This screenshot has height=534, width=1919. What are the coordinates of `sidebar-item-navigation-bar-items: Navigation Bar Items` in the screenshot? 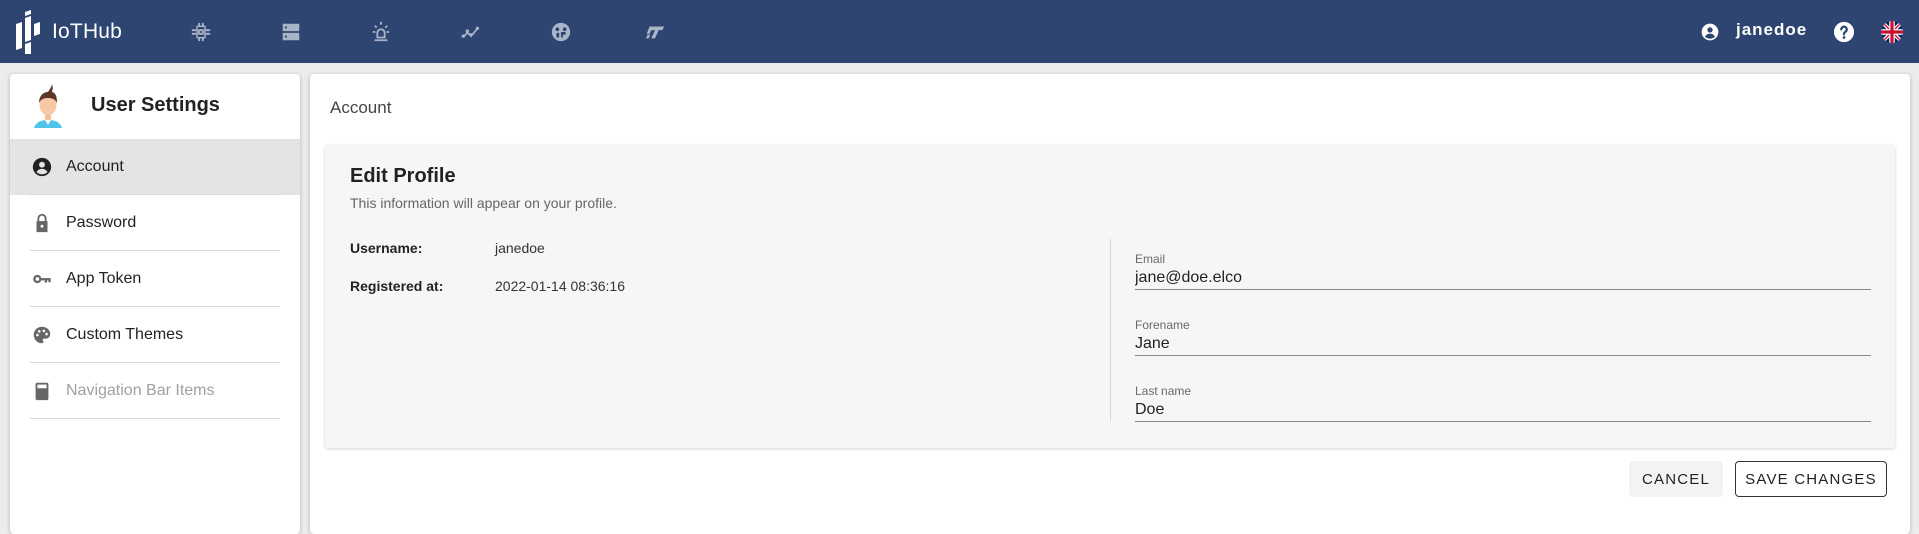 It's located at (155, 391).